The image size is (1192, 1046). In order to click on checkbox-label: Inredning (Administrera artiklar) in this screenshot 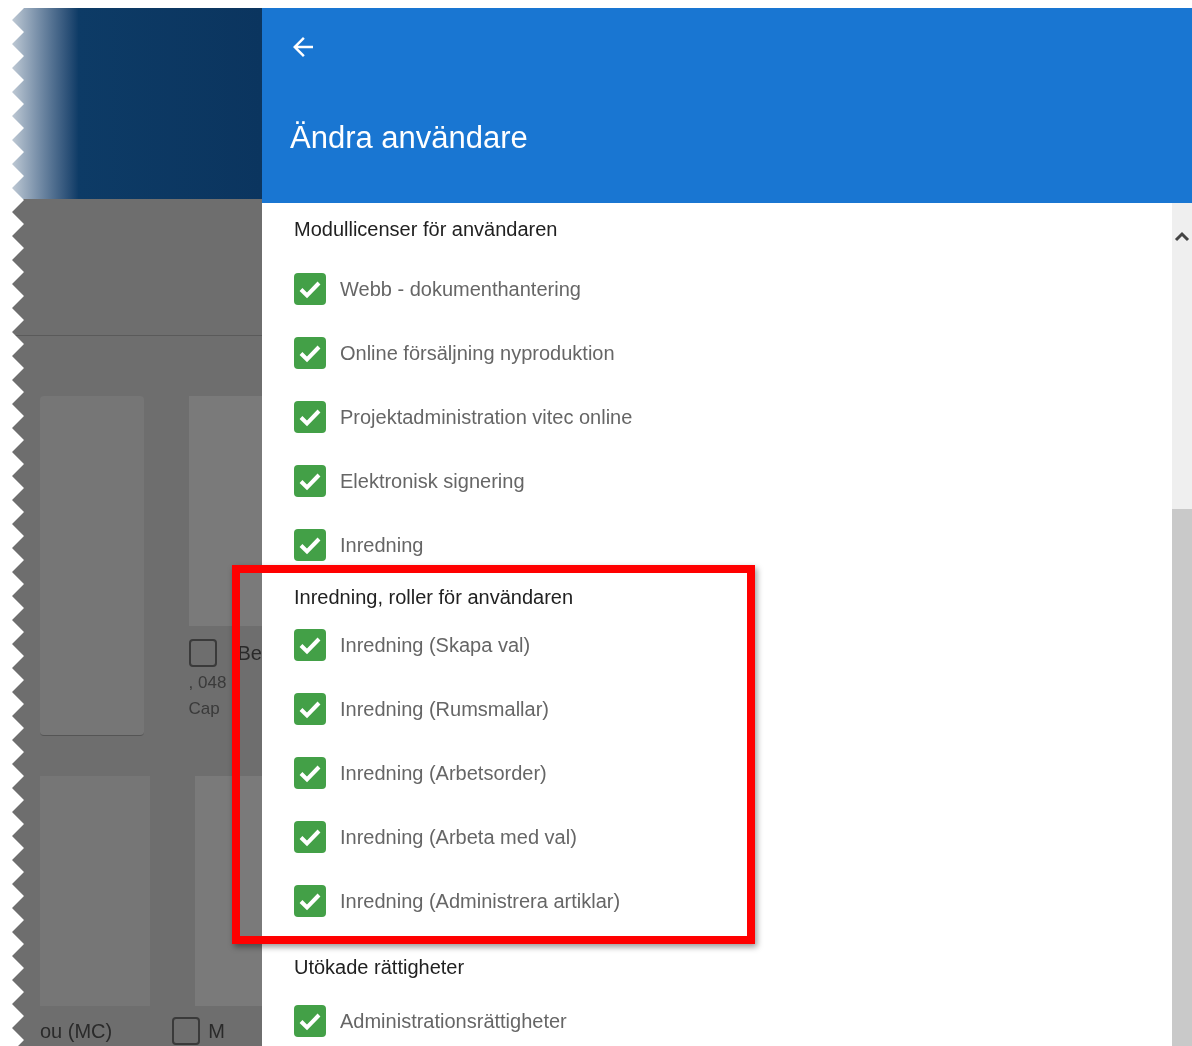, I will do `click(480, 901)`.